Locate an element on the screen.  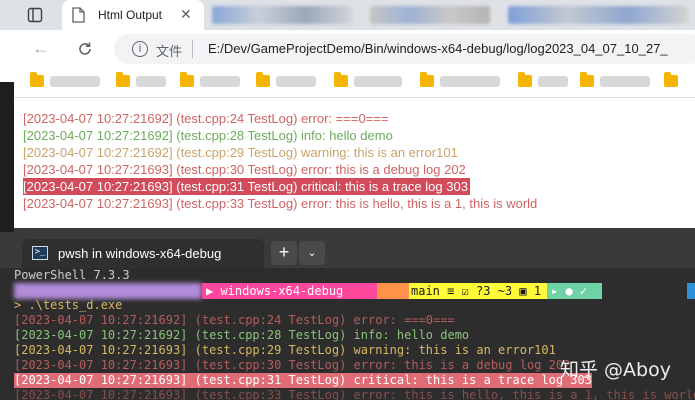
divider is located at coordinates (192, 49).